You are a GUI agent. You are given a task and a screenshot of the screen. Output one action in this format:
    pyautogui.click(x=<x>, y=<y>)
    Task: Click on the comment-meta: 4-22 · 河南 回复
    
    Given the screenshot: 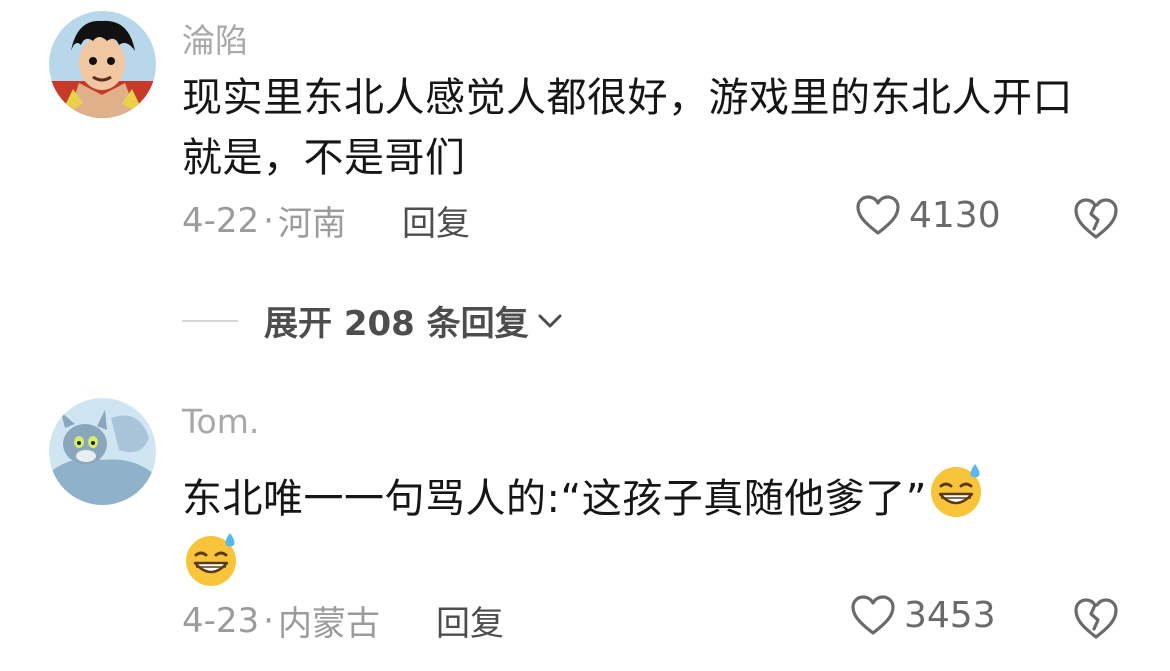 What is the action you would take?
    pyautogui.click(x=326, y=220)
    